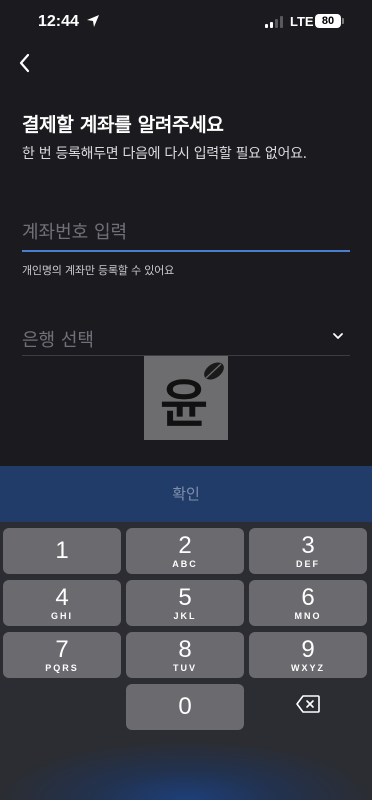 The width and height of the screenshot is (372, 800). Describe the element at coordinates (186, 337) in the screenshot. I see `bank-select: 은행 선택` at that location.